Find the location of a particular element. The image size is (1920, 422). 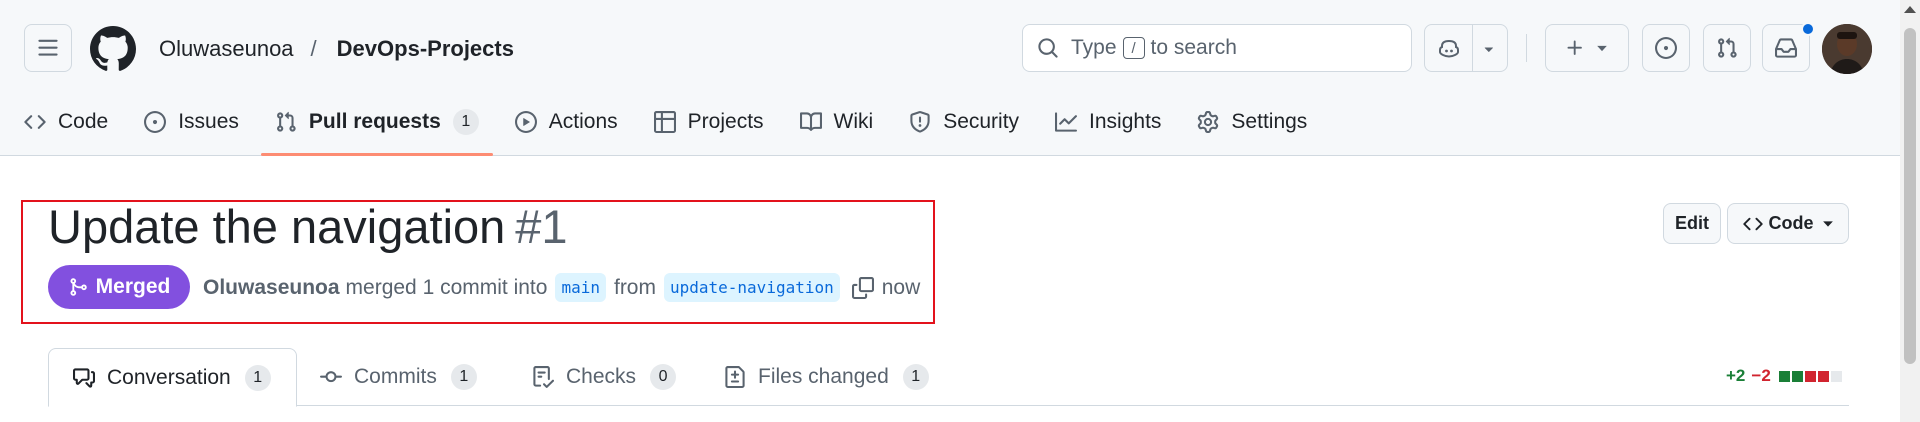

timestamp: now is located at coordinates (901, 287).